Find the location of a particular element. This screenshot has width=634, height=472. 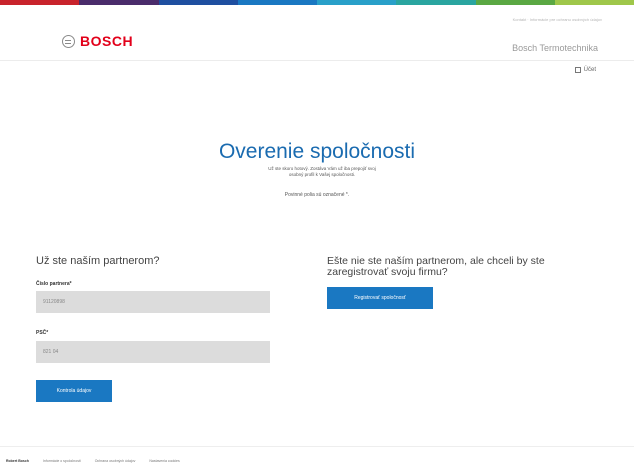

bosch-logo: BOSCH is located at coordinates (97, 41).